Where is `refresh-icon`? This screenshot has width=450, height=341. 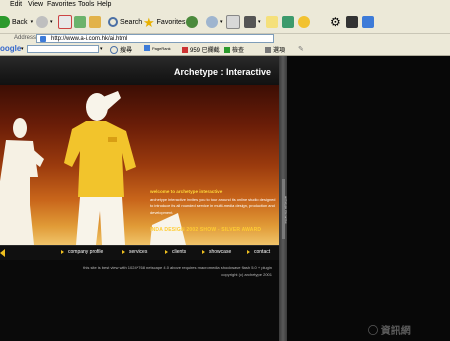
refresh-icon is located at coordinates (80, 22).